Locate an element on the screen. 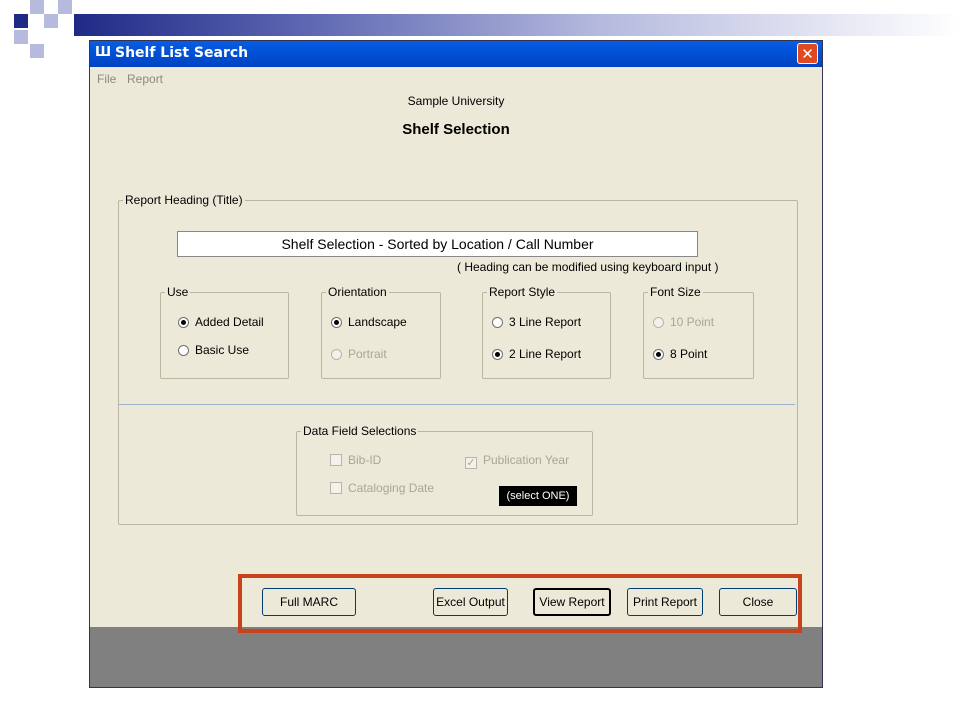 This screenshot has height=720, width=960. option-label: Added Detail is located at coordinates (229, 322).